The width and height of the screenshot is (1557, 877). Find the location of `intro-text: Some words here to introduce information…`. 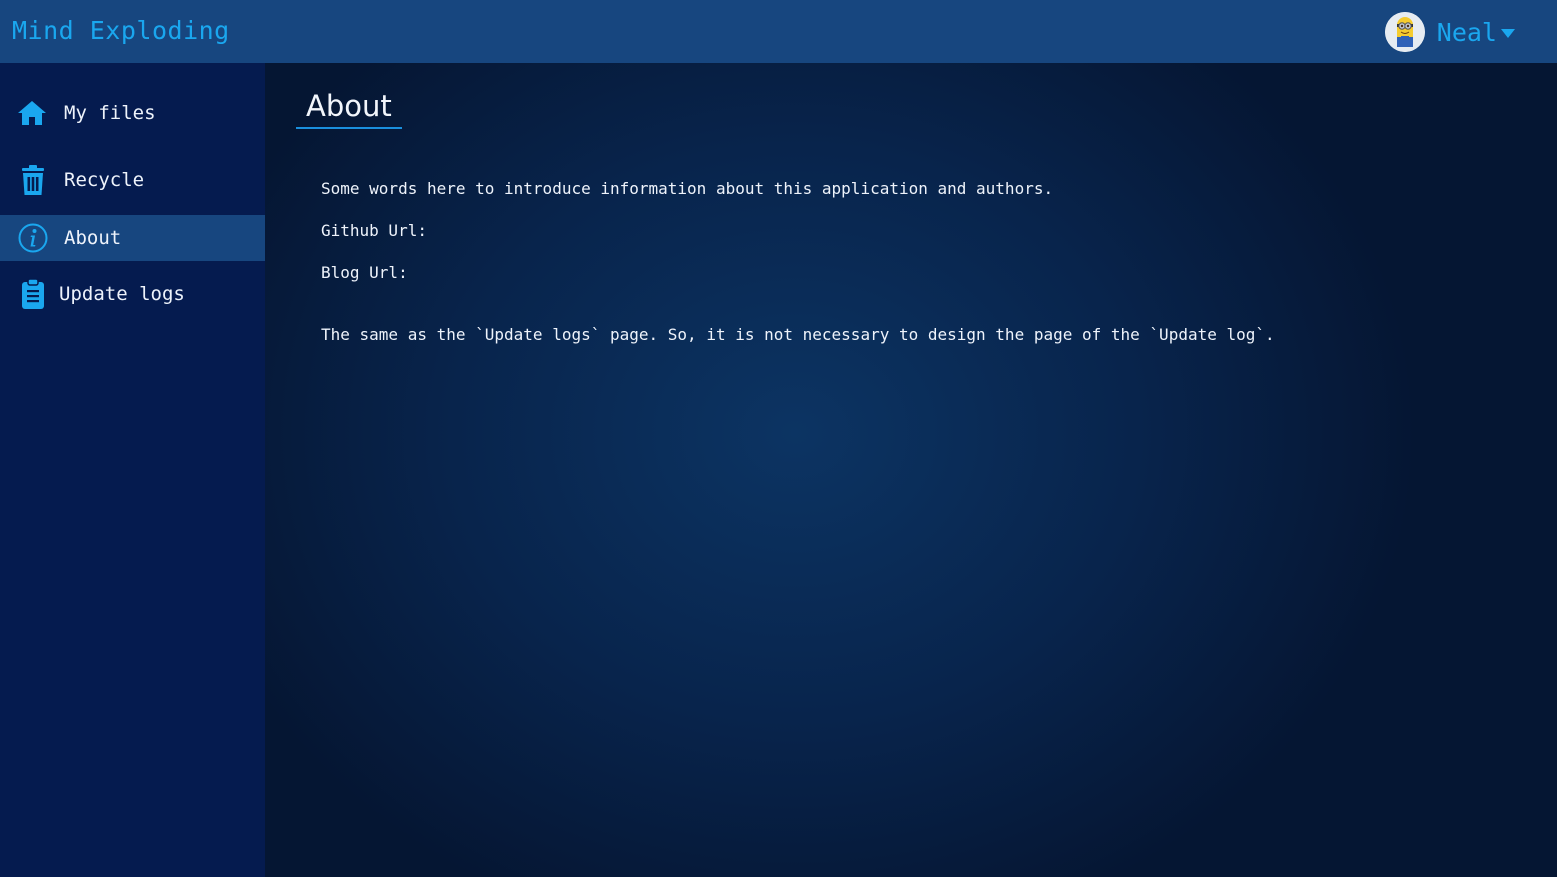

intro-text: Some words here to introduce information… is located at coordinates (687, 188).